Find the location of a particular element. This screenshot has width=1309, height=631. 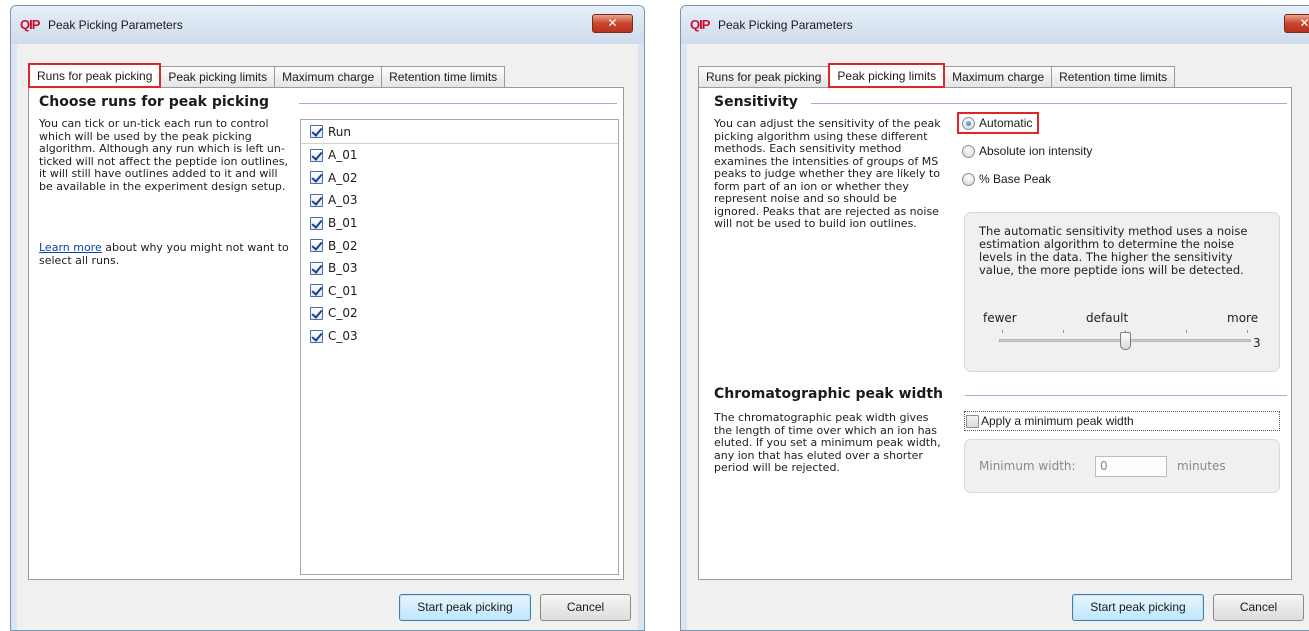

radio-absolute-label: Absolute ion intensity is located at coordinates (1036, 151).